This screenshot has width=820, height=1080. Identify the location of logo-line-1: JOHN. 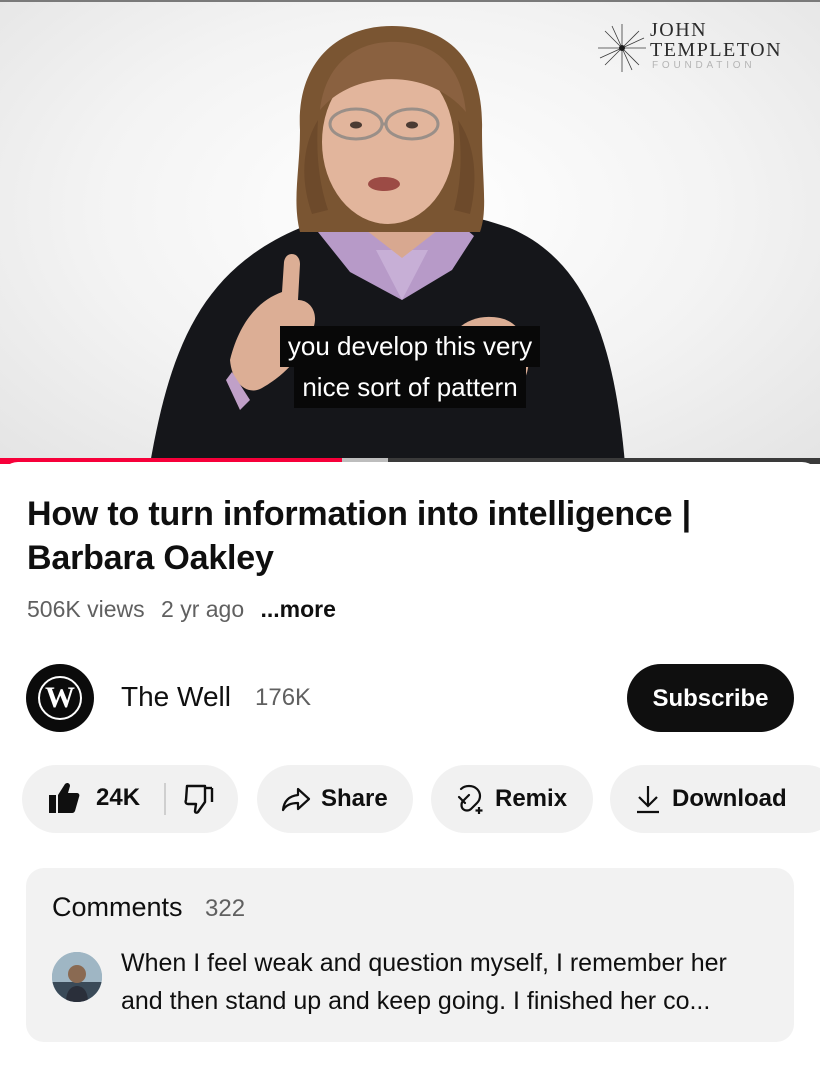
(679, 30).